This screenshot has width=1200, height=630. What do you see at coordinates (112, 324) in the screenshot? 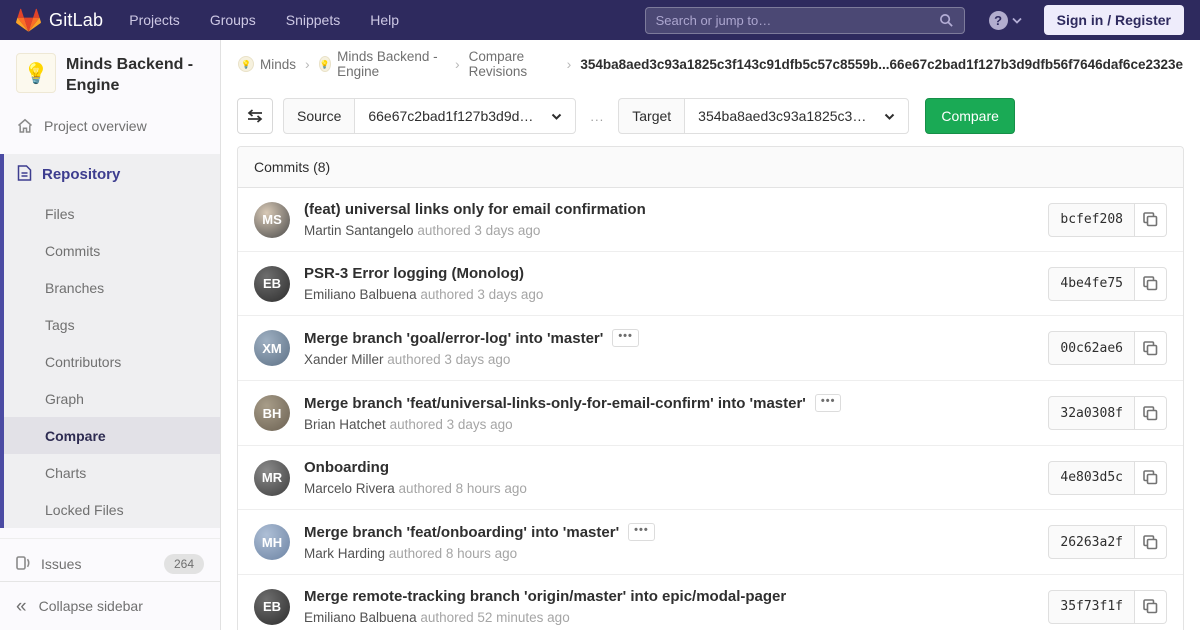
I see `sidebar-item-tags: Tags` at bounding box center [112, 324].